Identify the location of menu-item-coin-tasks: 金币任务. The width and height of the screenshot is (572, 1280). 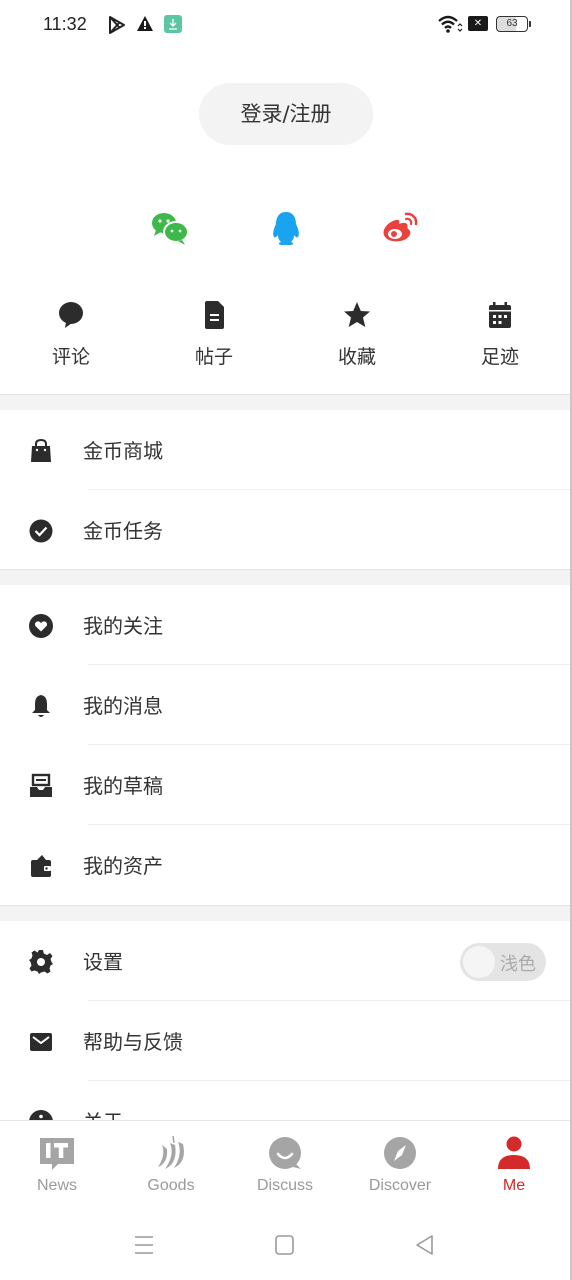
(286, 530).